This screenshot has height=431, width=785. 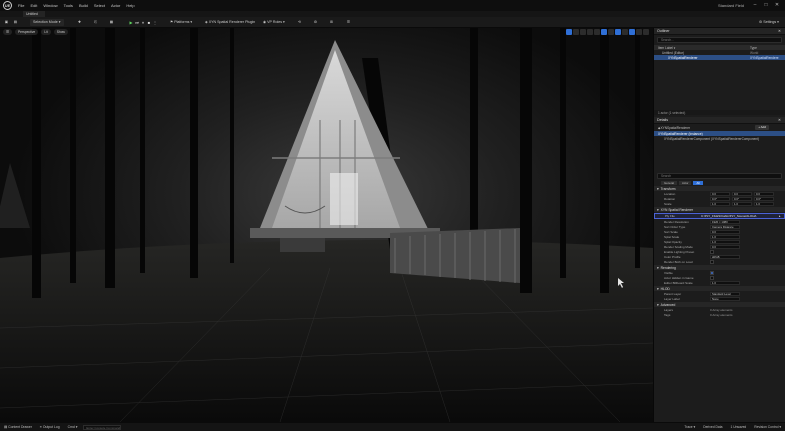 I want to click on camera-speed-icon, so click(x=639, y=32).